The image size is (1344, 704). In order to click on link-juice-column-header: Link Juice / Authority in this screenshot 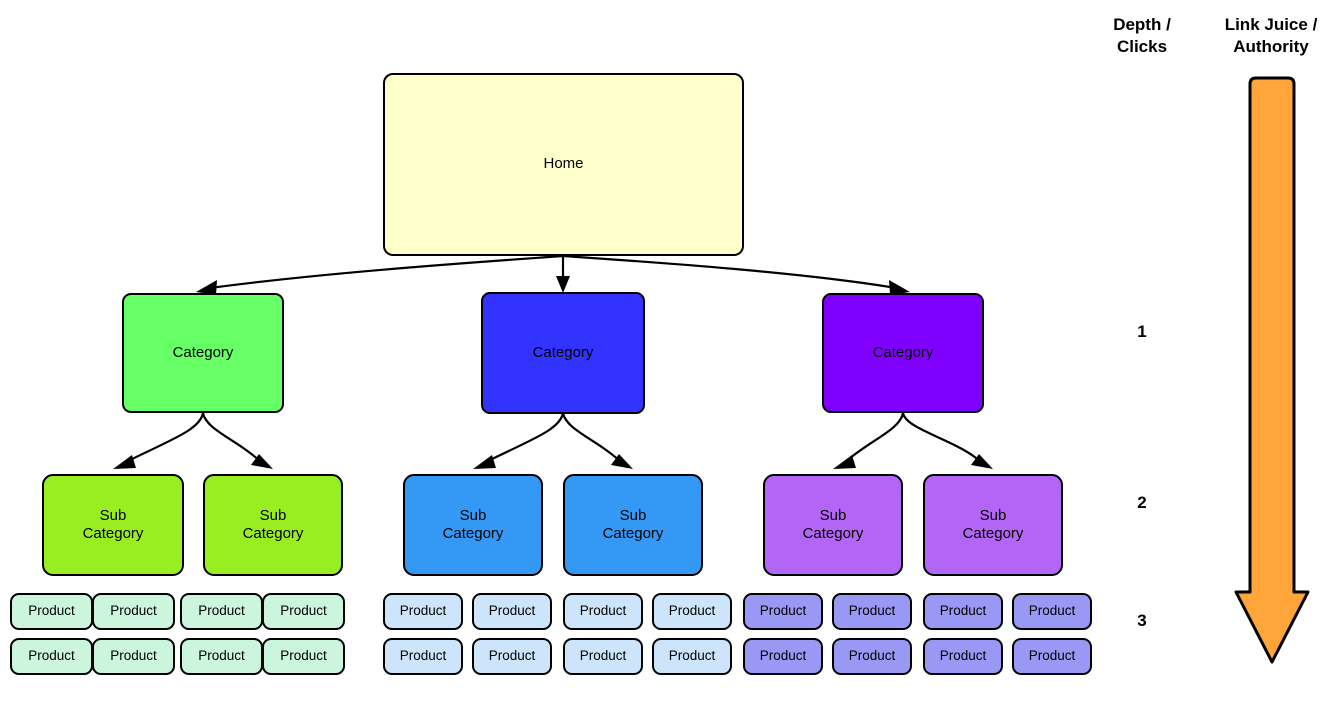, I will do `click(1270, 36)`.